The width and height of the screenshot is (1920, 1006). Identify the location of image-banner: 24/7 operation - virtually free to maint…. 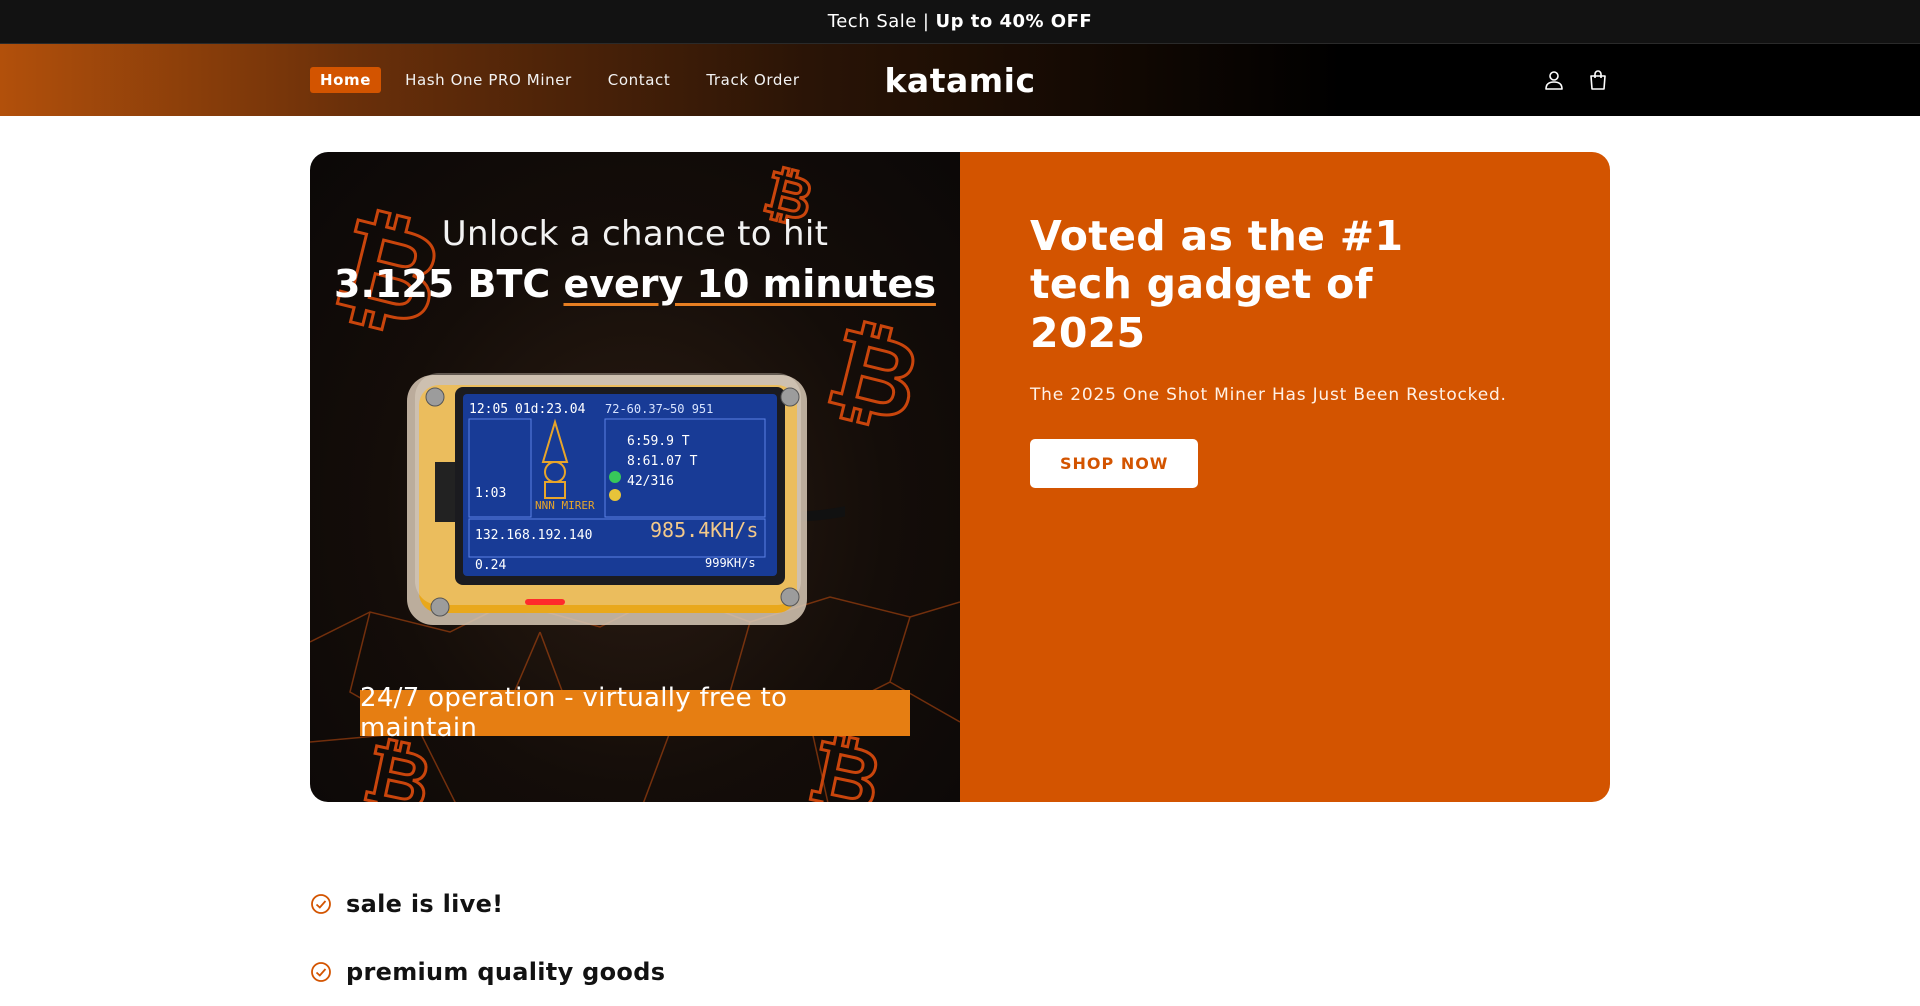
(635, 713).